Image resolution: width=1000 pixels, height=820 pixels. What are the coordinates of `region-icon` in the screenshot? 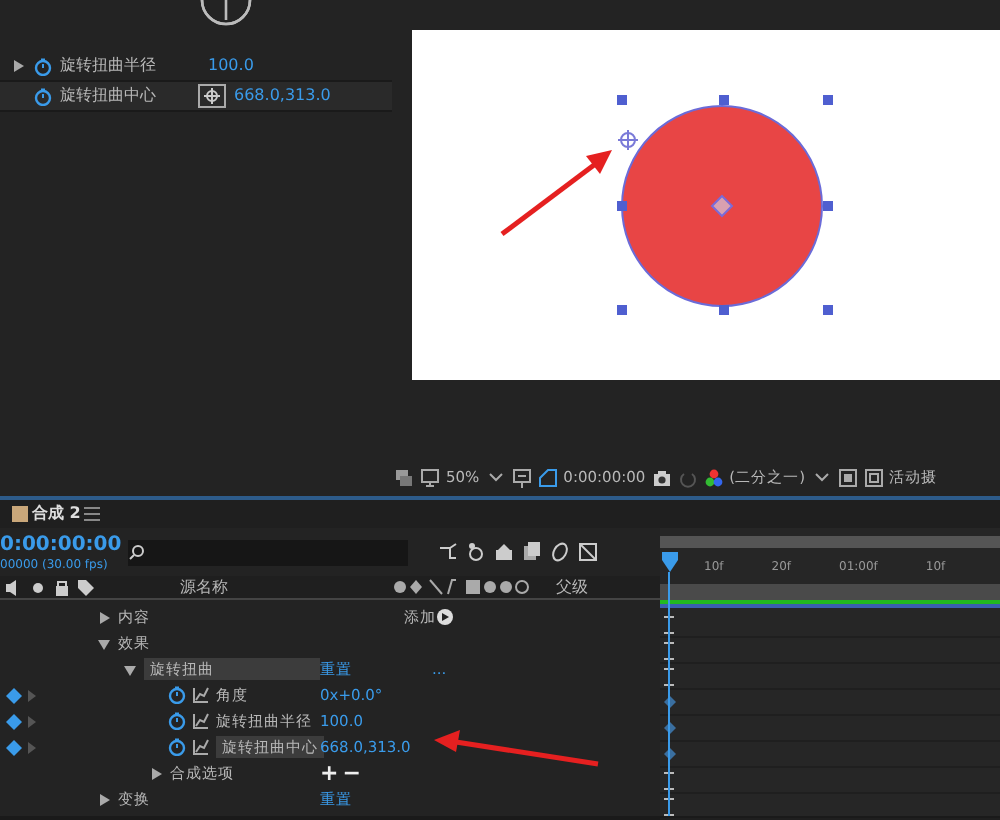 It's located at (847, 478).